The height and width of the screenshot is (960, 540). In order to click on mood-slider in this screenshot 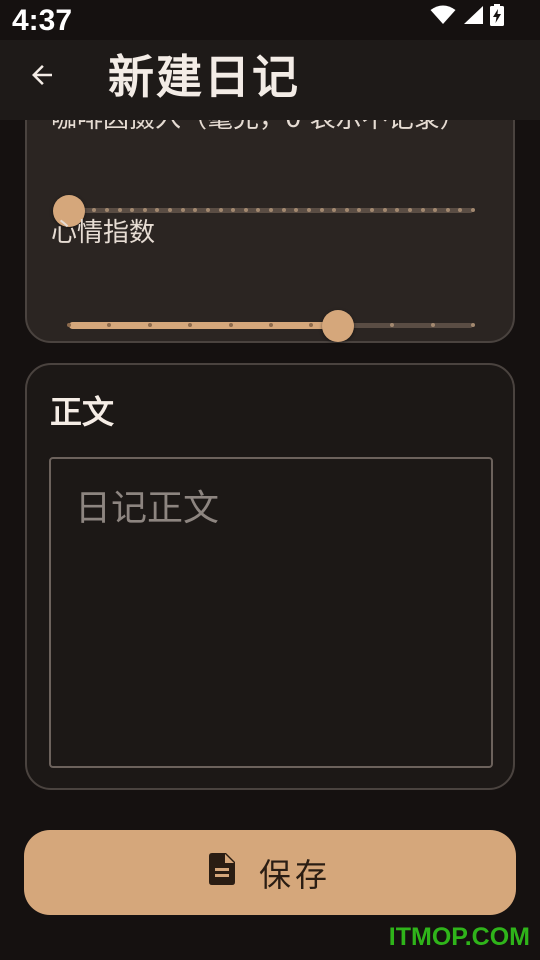, I will do `click(271, 326)`.